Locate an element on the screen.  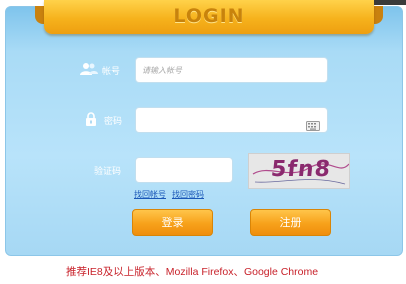
captcha-label: 验证码 is located at coordinates (108, 172).